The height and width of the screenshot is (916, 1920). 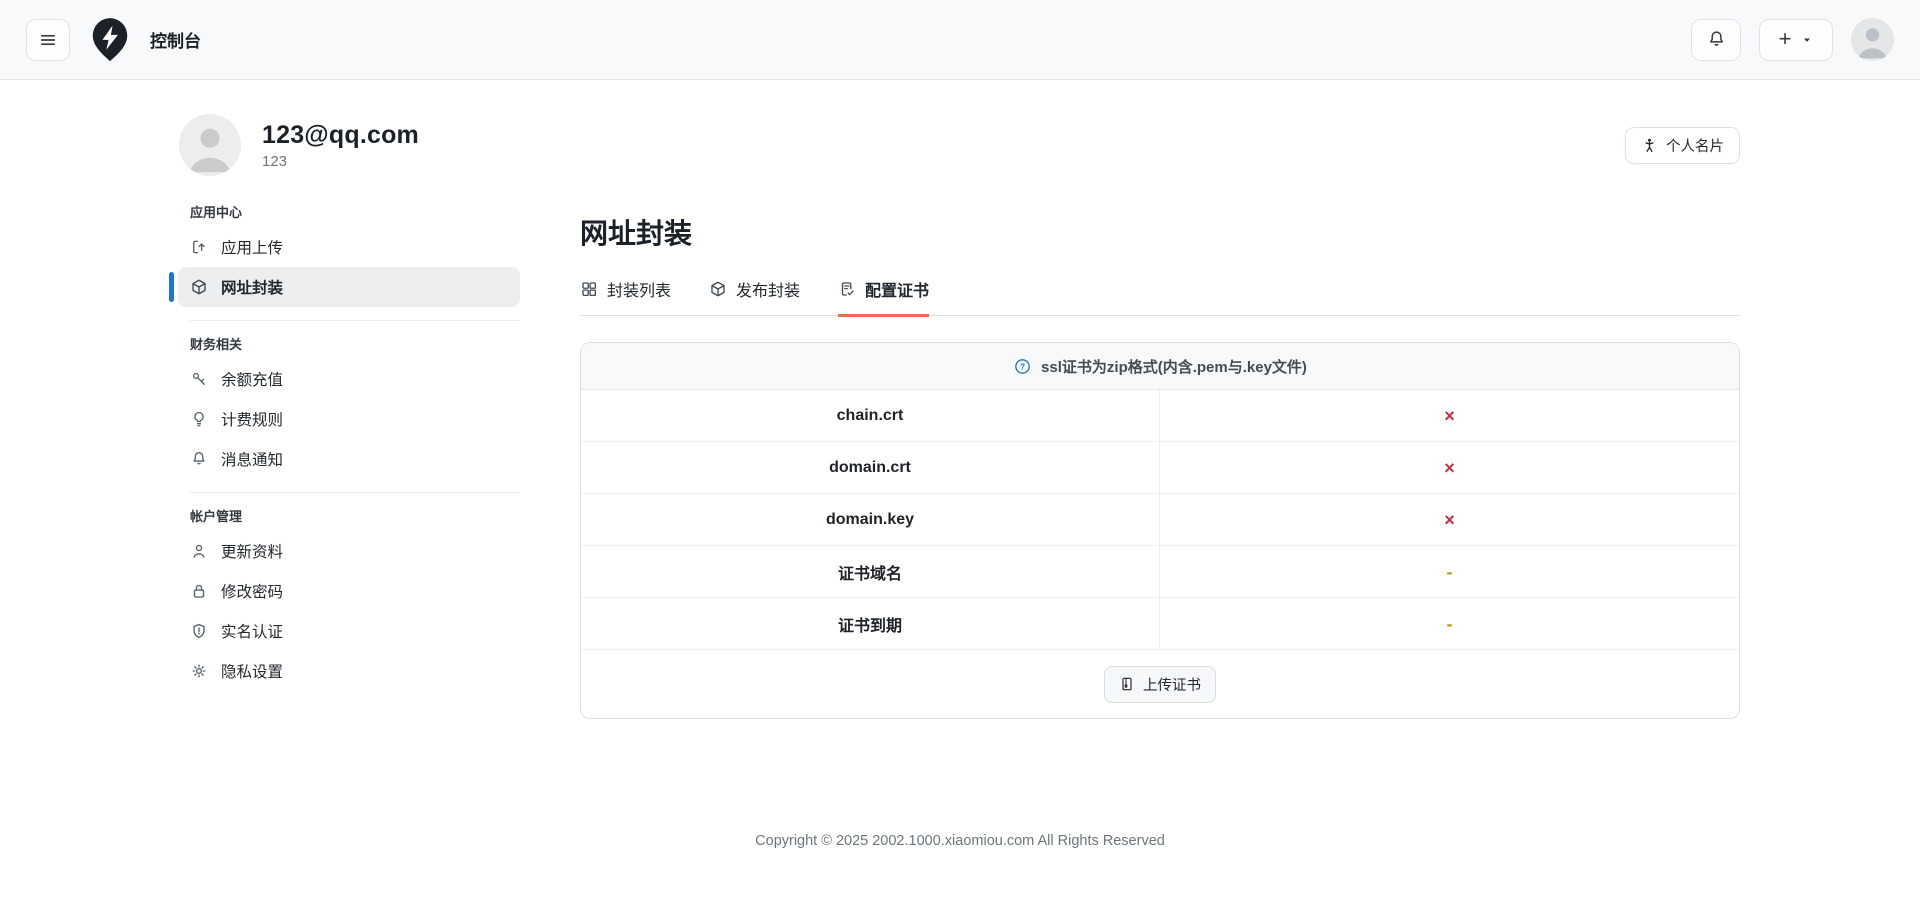 I want to click on bulb-icon, so click(x=199, y=419).